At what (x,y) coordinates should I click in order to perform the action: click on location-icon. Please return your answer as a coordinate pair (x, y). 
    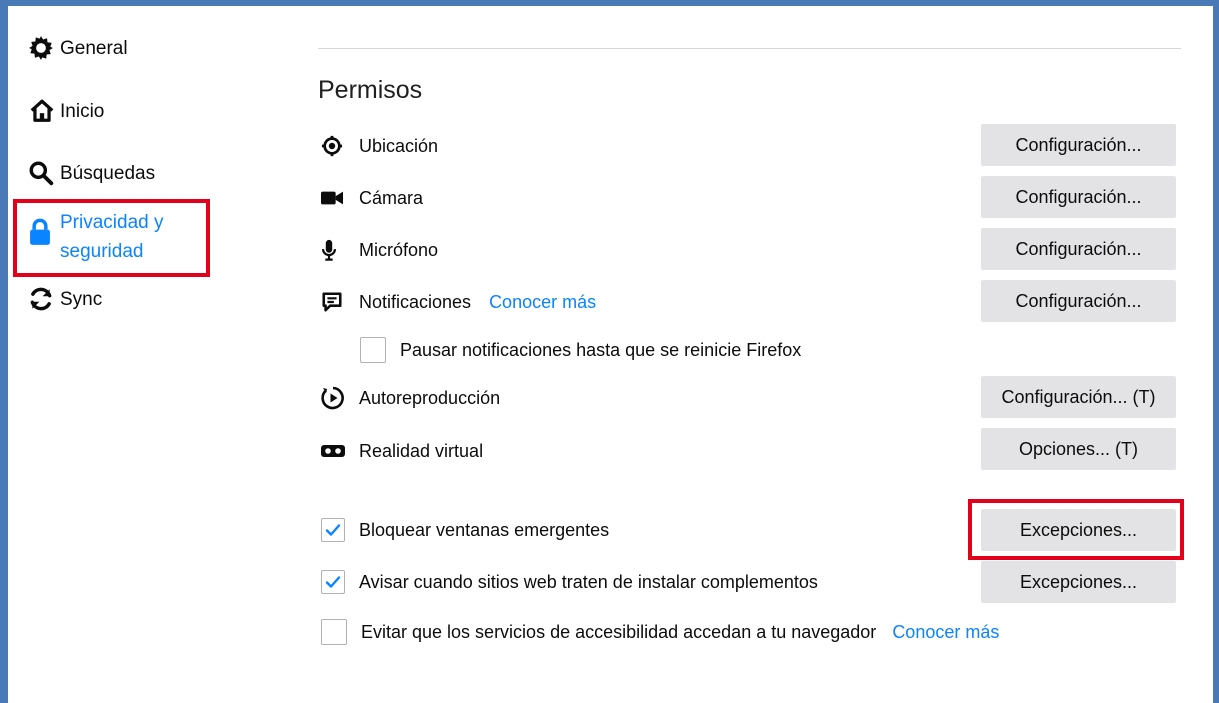
    Looking at the image, I should click on (334, 146).